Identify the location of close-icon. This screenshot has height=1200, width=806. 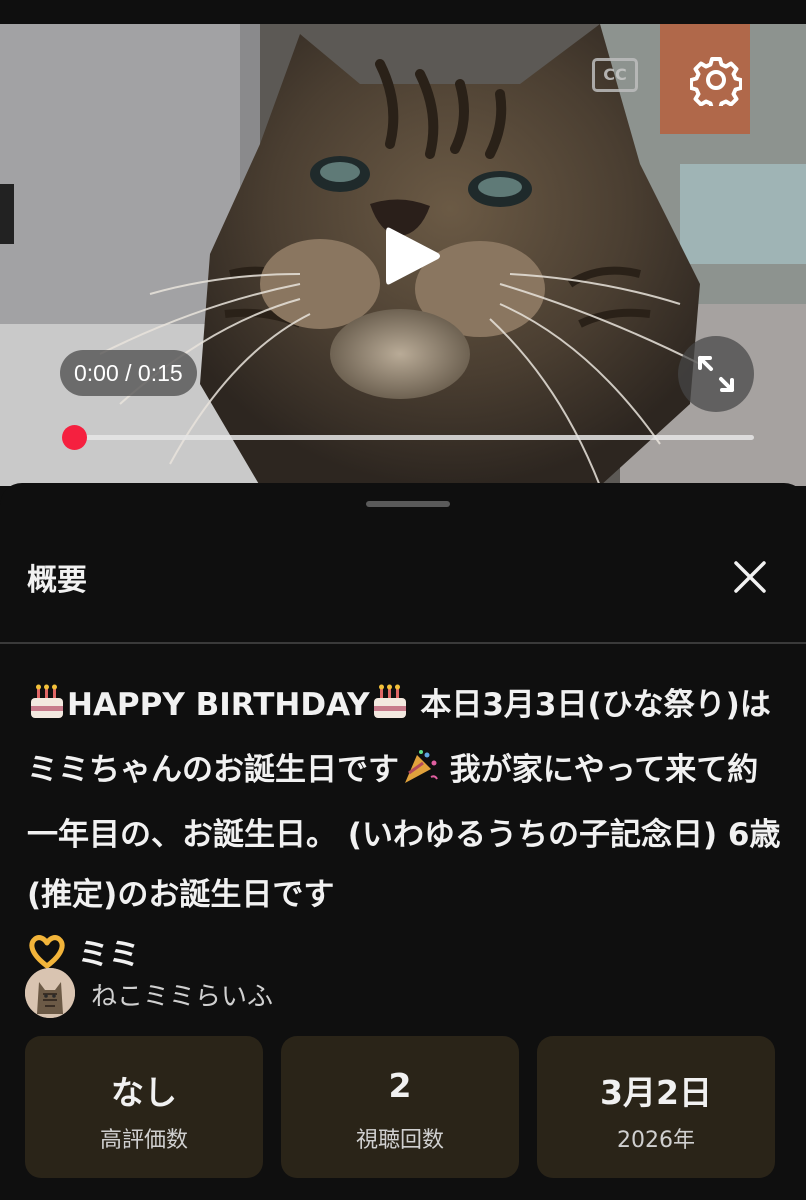
(750, 577).